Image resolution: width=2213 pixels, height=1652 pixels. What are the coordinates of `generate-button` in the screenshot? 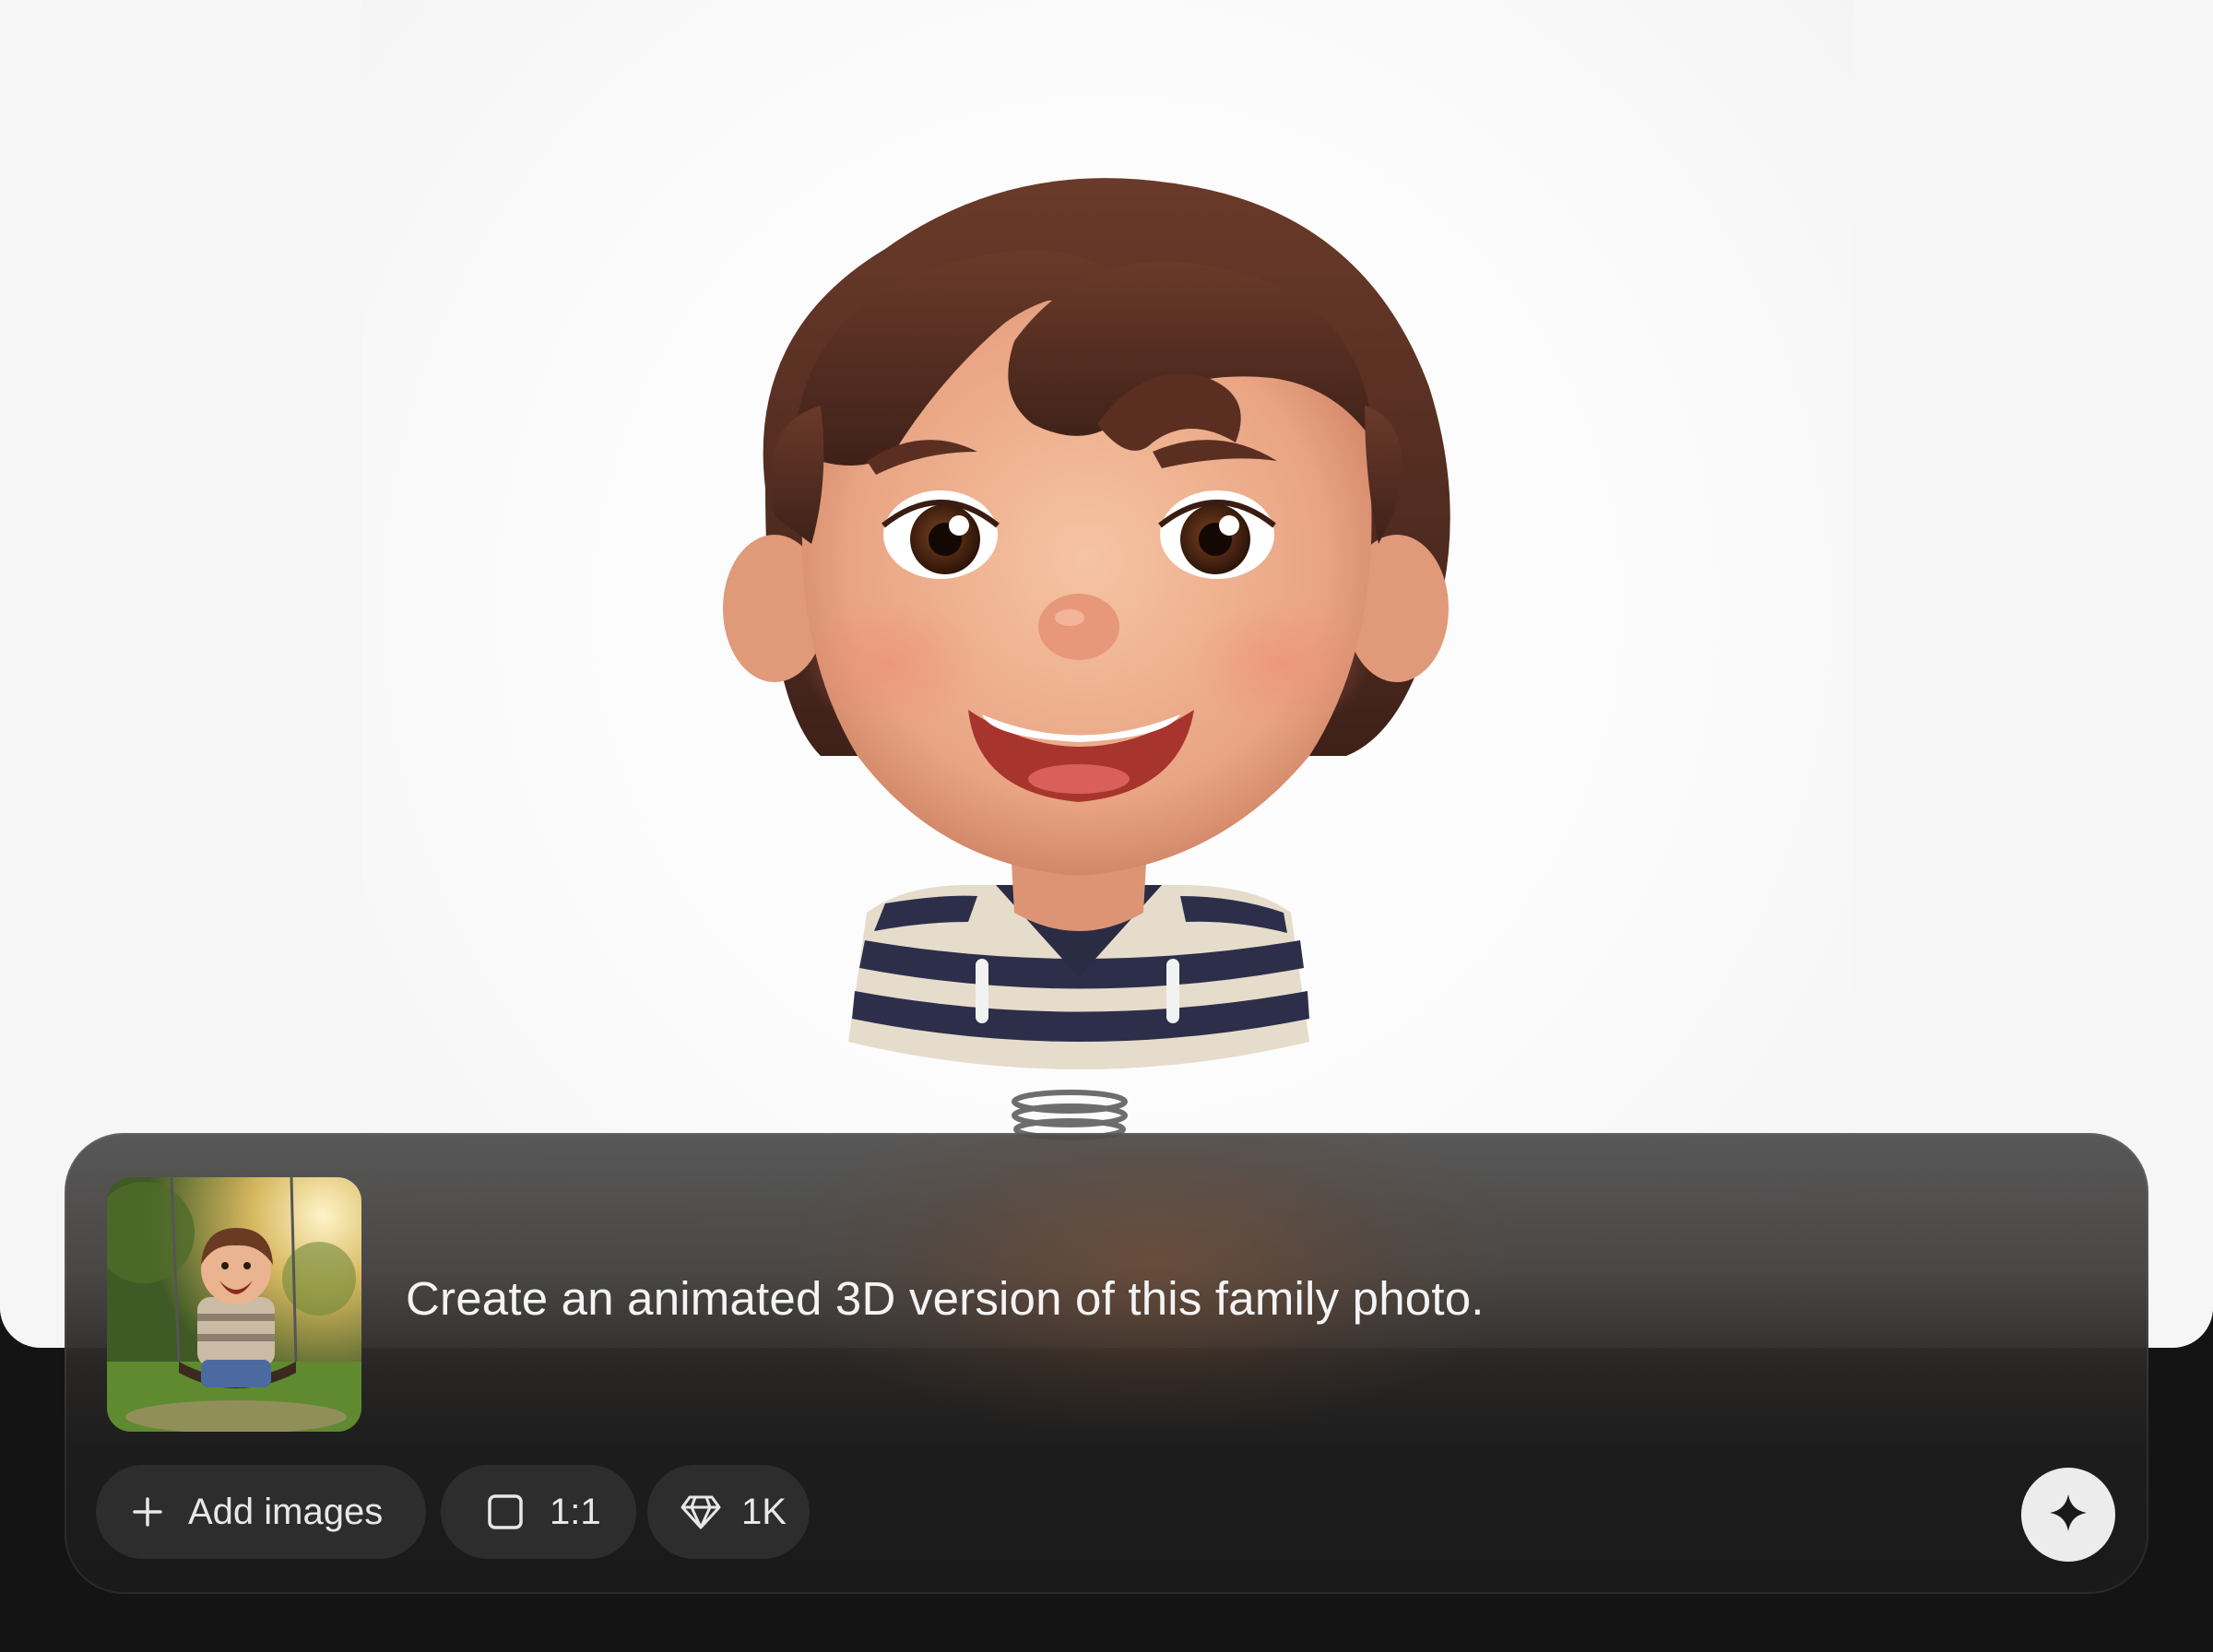 It's located at (2068, 1515).